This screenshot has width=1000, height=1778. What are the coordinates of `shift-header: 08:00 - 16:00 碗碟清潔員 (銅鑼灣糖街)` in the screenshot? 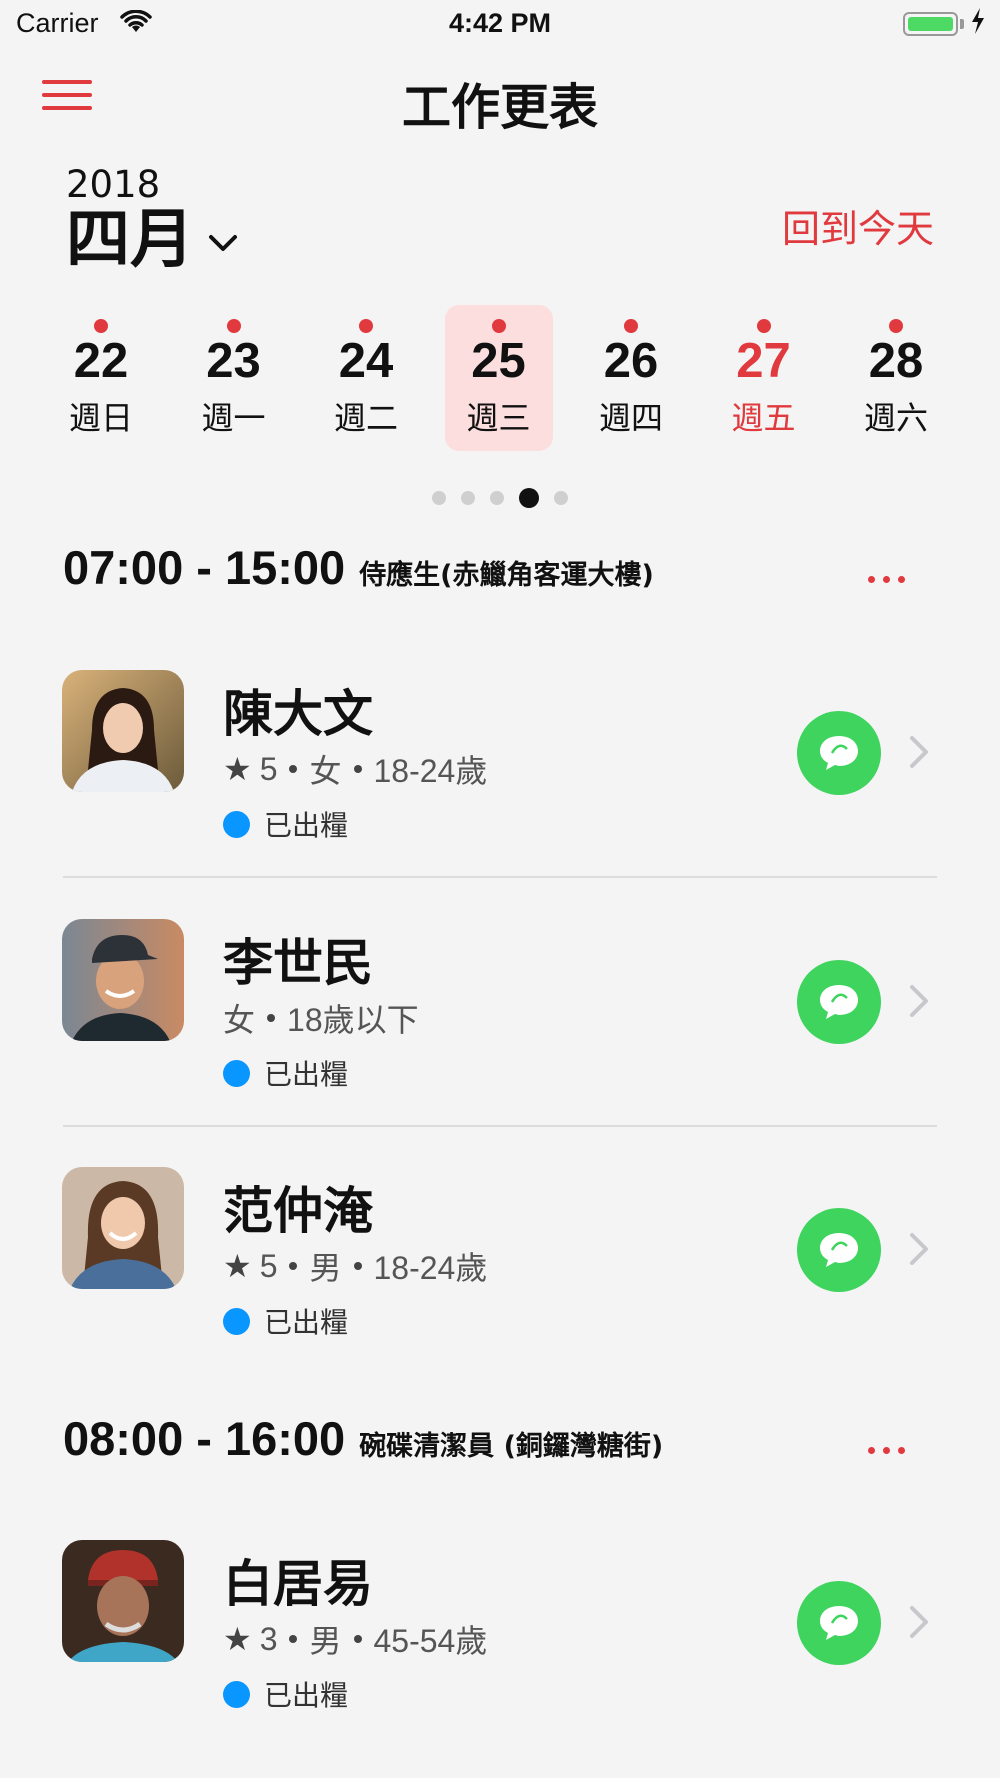 It's located at (363, 1438).